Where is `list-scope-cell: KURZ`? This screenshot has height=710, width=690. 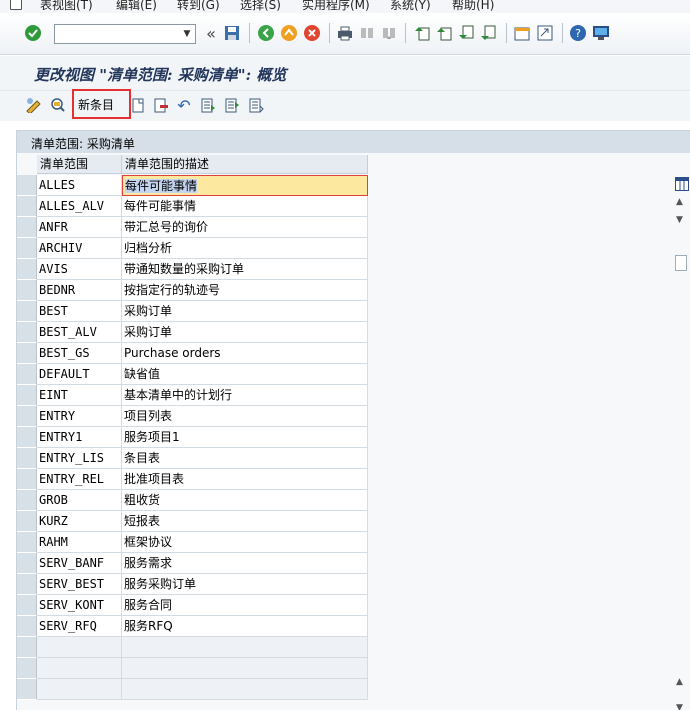 list-scope-cell: KURZ is located at coordinates (79, 521).